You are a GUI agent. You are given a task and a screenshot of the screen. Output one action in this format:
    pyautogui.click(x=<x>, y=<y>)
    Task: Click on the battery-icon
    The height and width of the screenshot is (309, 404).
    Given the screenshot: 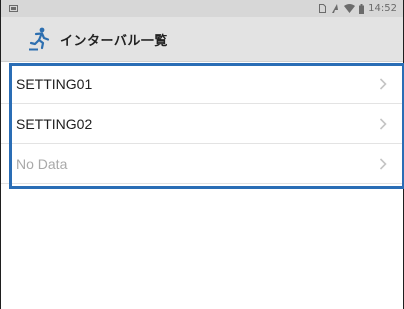 What is the action you would take?
    pyautogui.click(x=362, y=8)
    